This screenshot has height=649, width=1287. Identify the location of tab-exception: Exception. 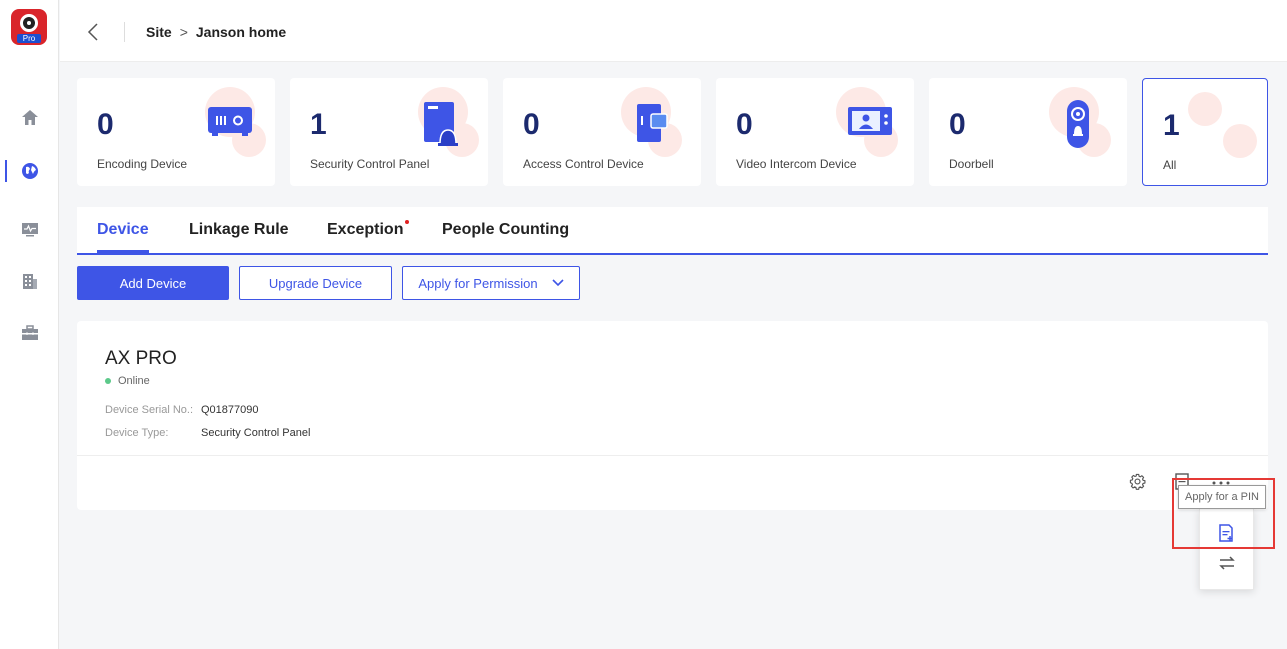
(365, 230).